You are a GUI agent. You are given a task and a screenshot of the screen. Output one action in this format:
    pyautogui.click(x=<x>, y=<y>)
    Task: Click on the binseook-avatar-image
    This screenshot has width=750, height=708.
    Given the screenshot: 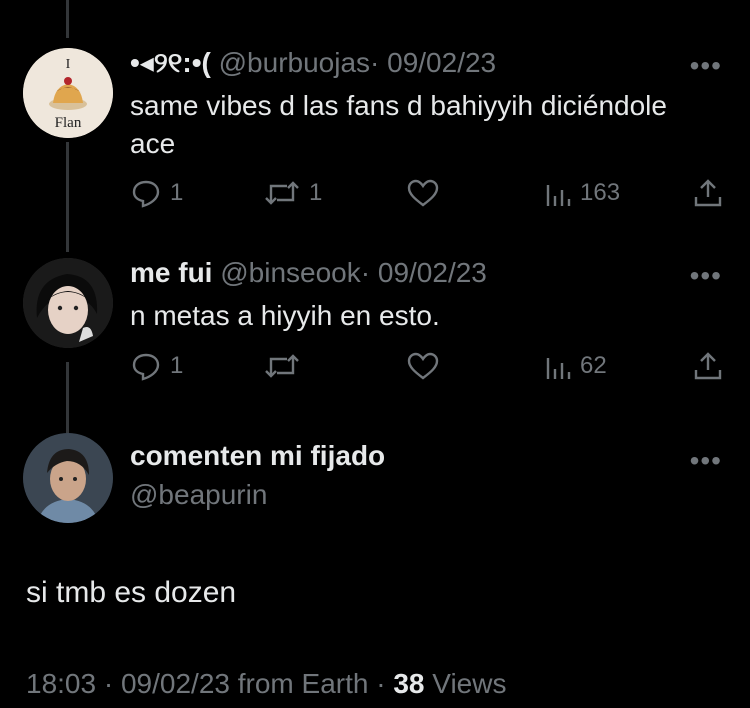 What is the action you would take?
    pyautogui.click(x=68, y=303)
    